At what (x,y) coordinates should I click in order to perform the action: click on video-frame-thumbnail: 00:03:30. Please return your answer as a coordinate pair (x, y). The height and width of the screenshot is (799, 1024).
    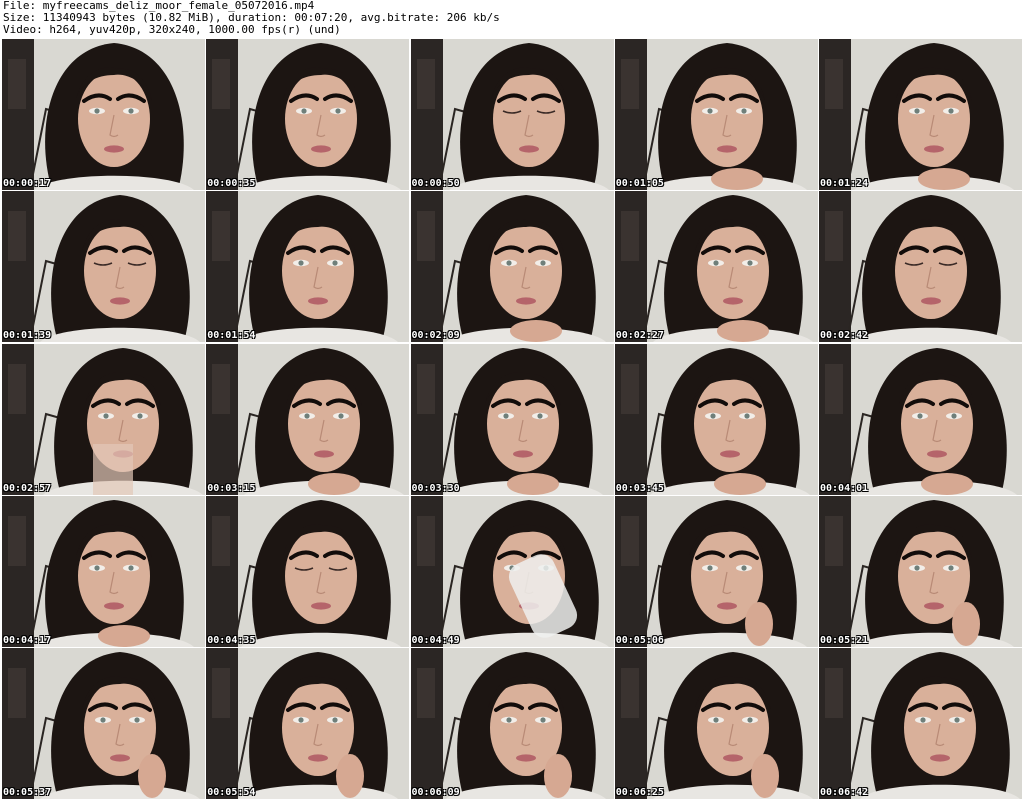
    Looking at the image, I should click on (512, 419).